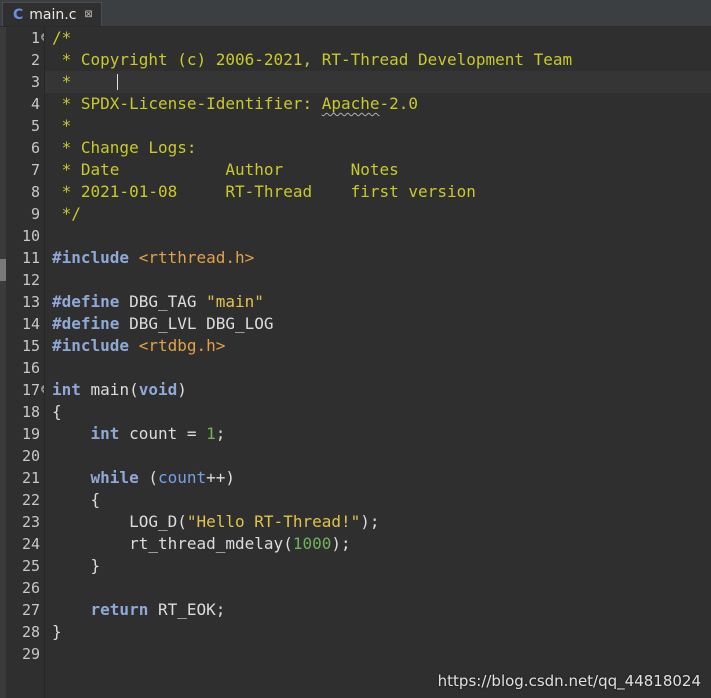 The width and height of the screenshot is (711, 698). Describe the element at coordinates (378, 544) in the screenshot. I see `code-line: rt_thread_mdelay(1000);` at that location.